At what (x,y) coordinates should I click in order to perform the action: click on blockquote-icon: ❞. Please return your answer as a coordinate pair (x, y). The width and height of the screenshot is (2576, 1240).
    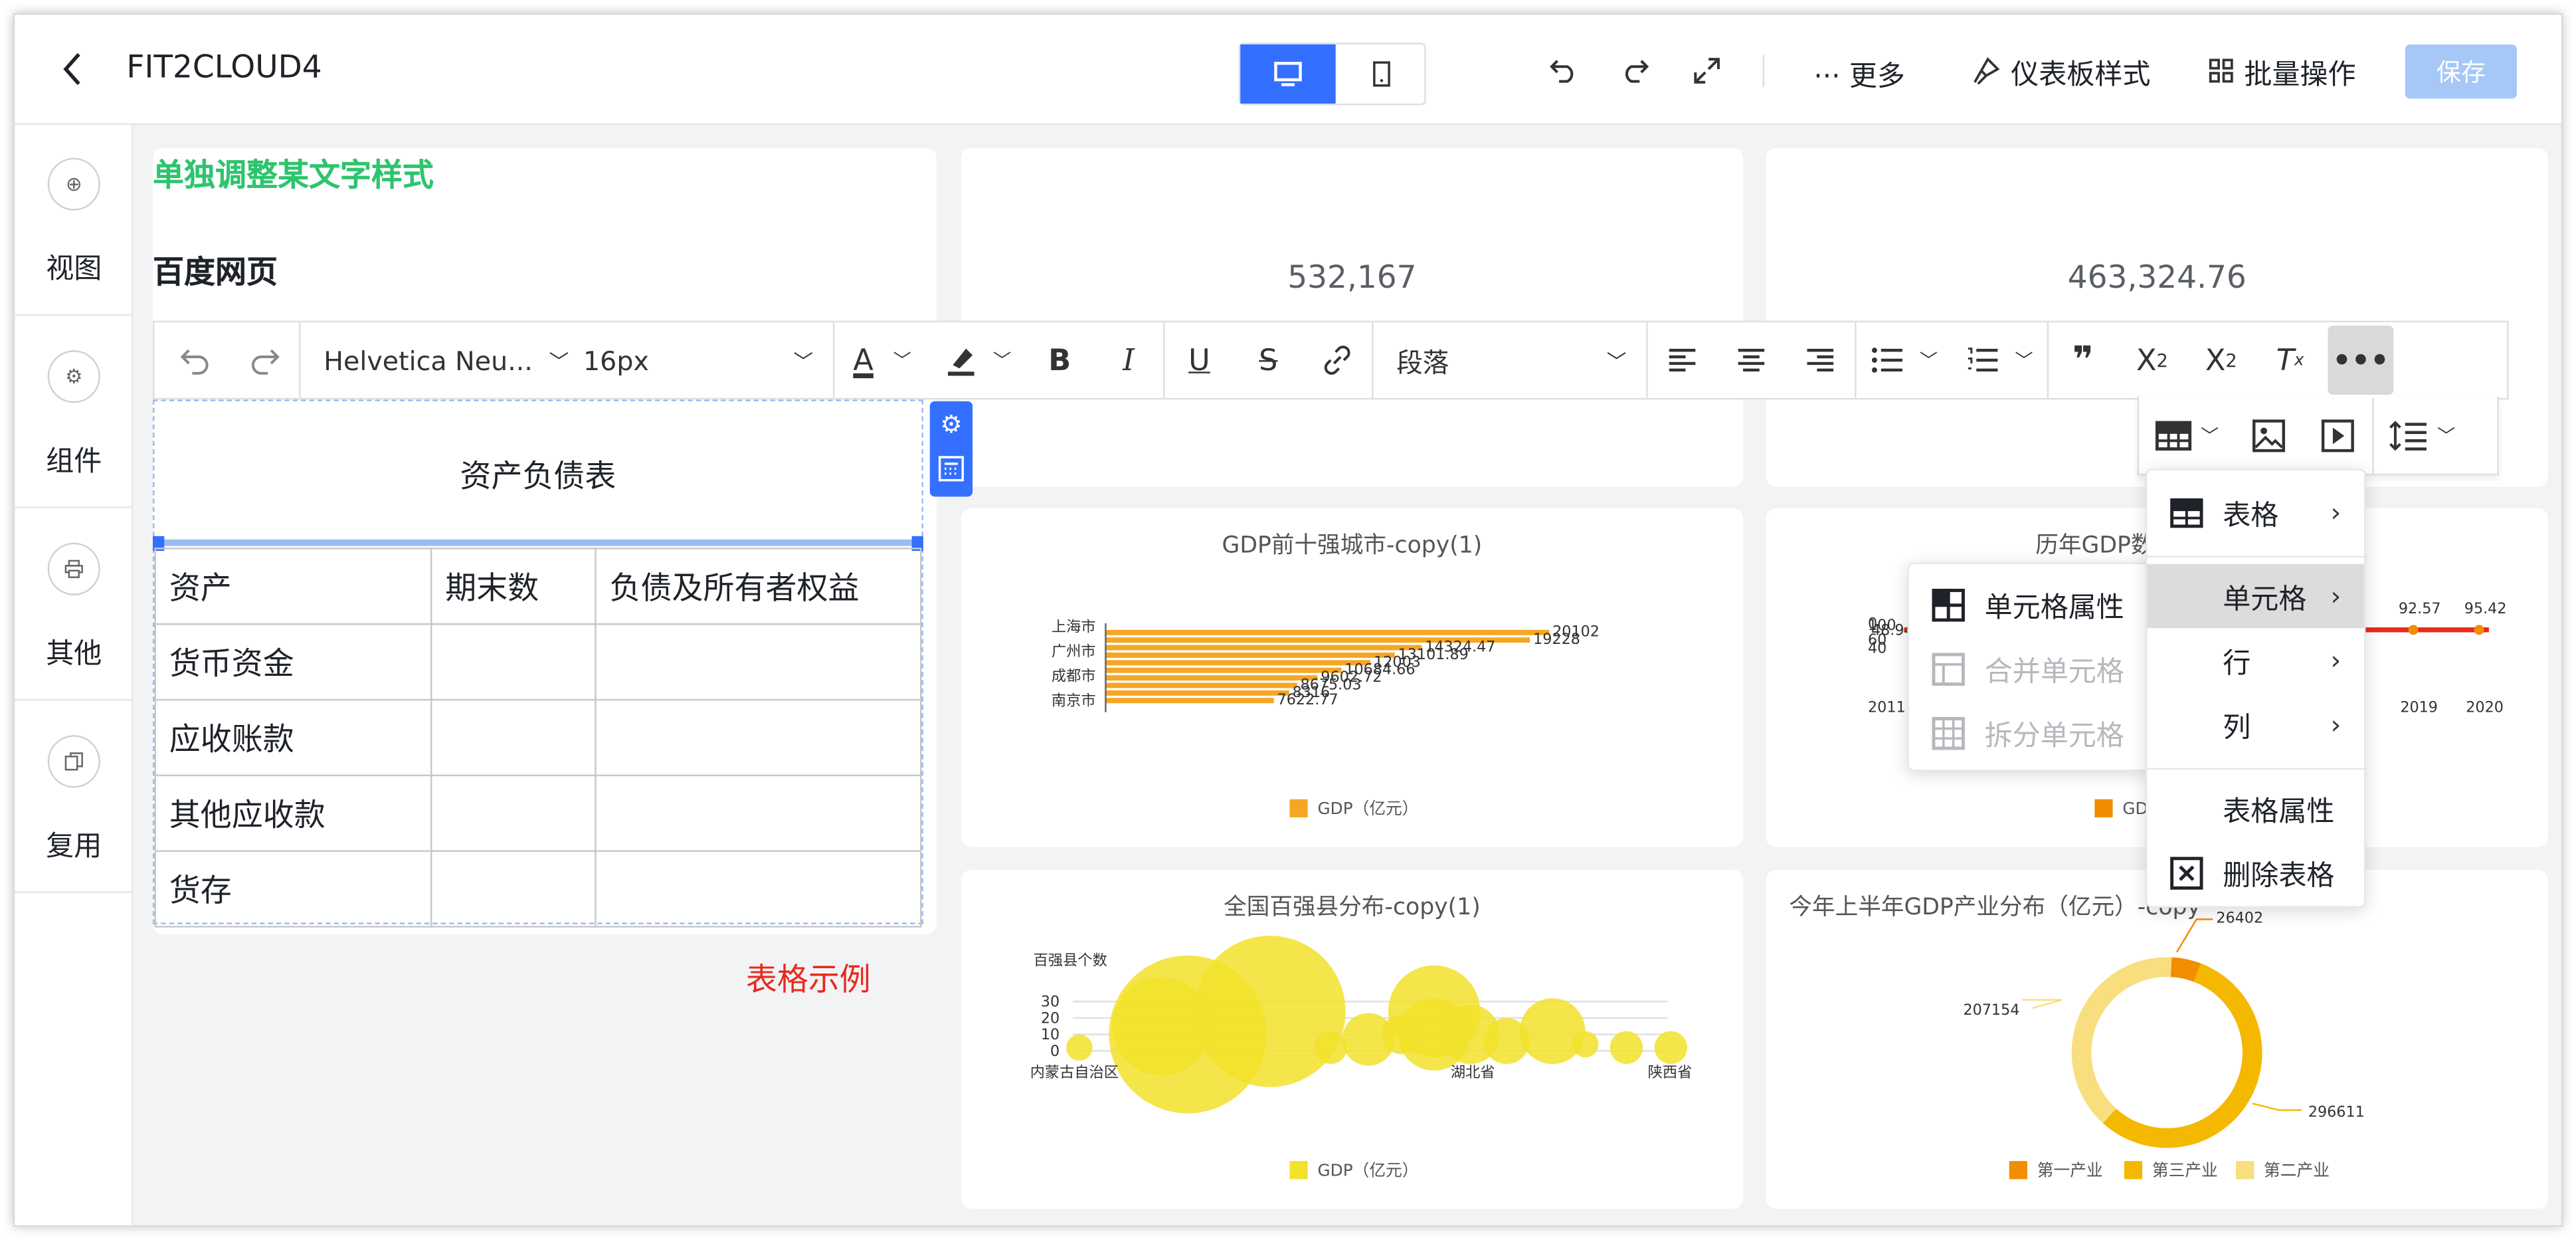
    Looking at the image, I should click on (2083, 360).